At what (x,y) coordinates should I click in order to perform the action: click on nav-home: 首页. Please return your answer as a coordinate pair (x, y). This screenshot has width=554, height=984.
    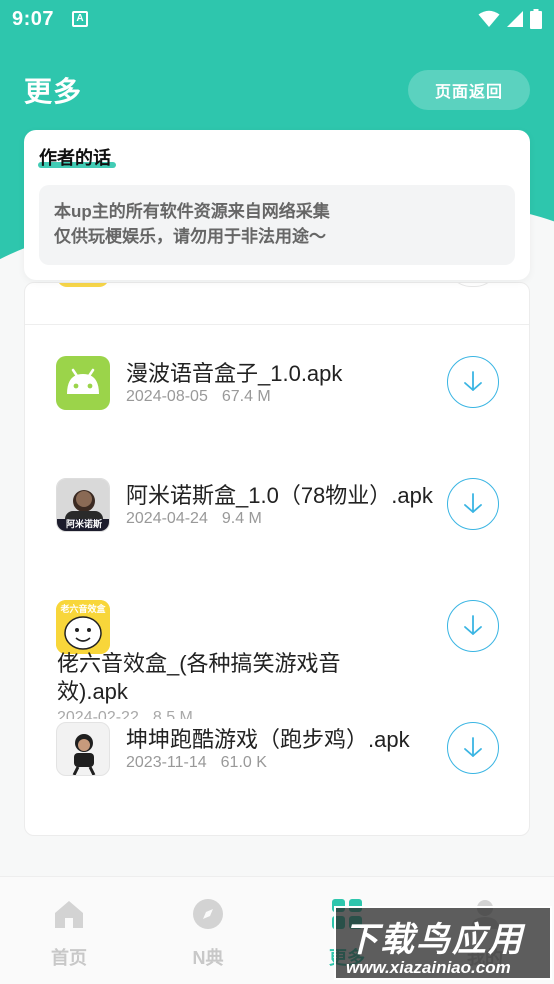
    Looking at the image, I should click on (69, 933).